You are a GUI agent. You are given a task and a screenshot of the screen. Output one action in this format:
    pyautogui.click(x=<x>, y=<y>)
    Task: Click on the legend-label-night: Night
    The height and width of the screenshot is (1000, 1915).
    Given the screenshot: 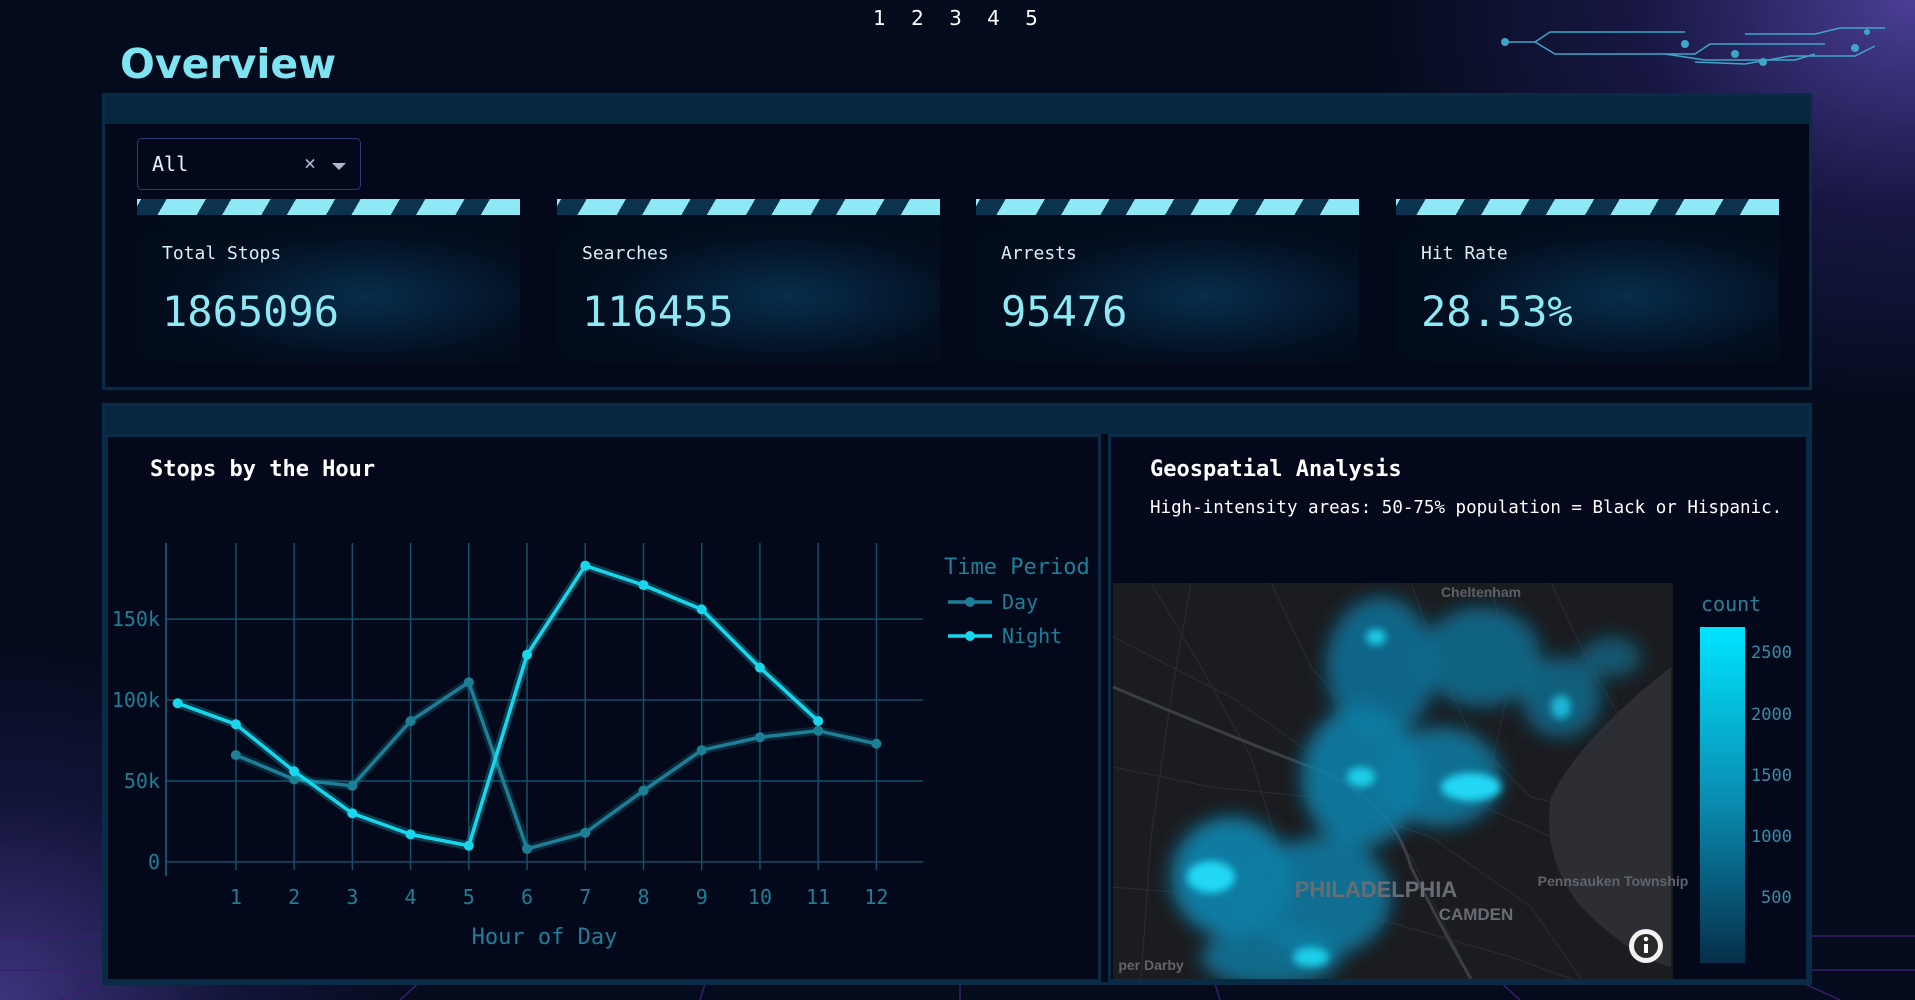 What is the action you would take?
    pyautogui.click(x=1032, y=636)
    